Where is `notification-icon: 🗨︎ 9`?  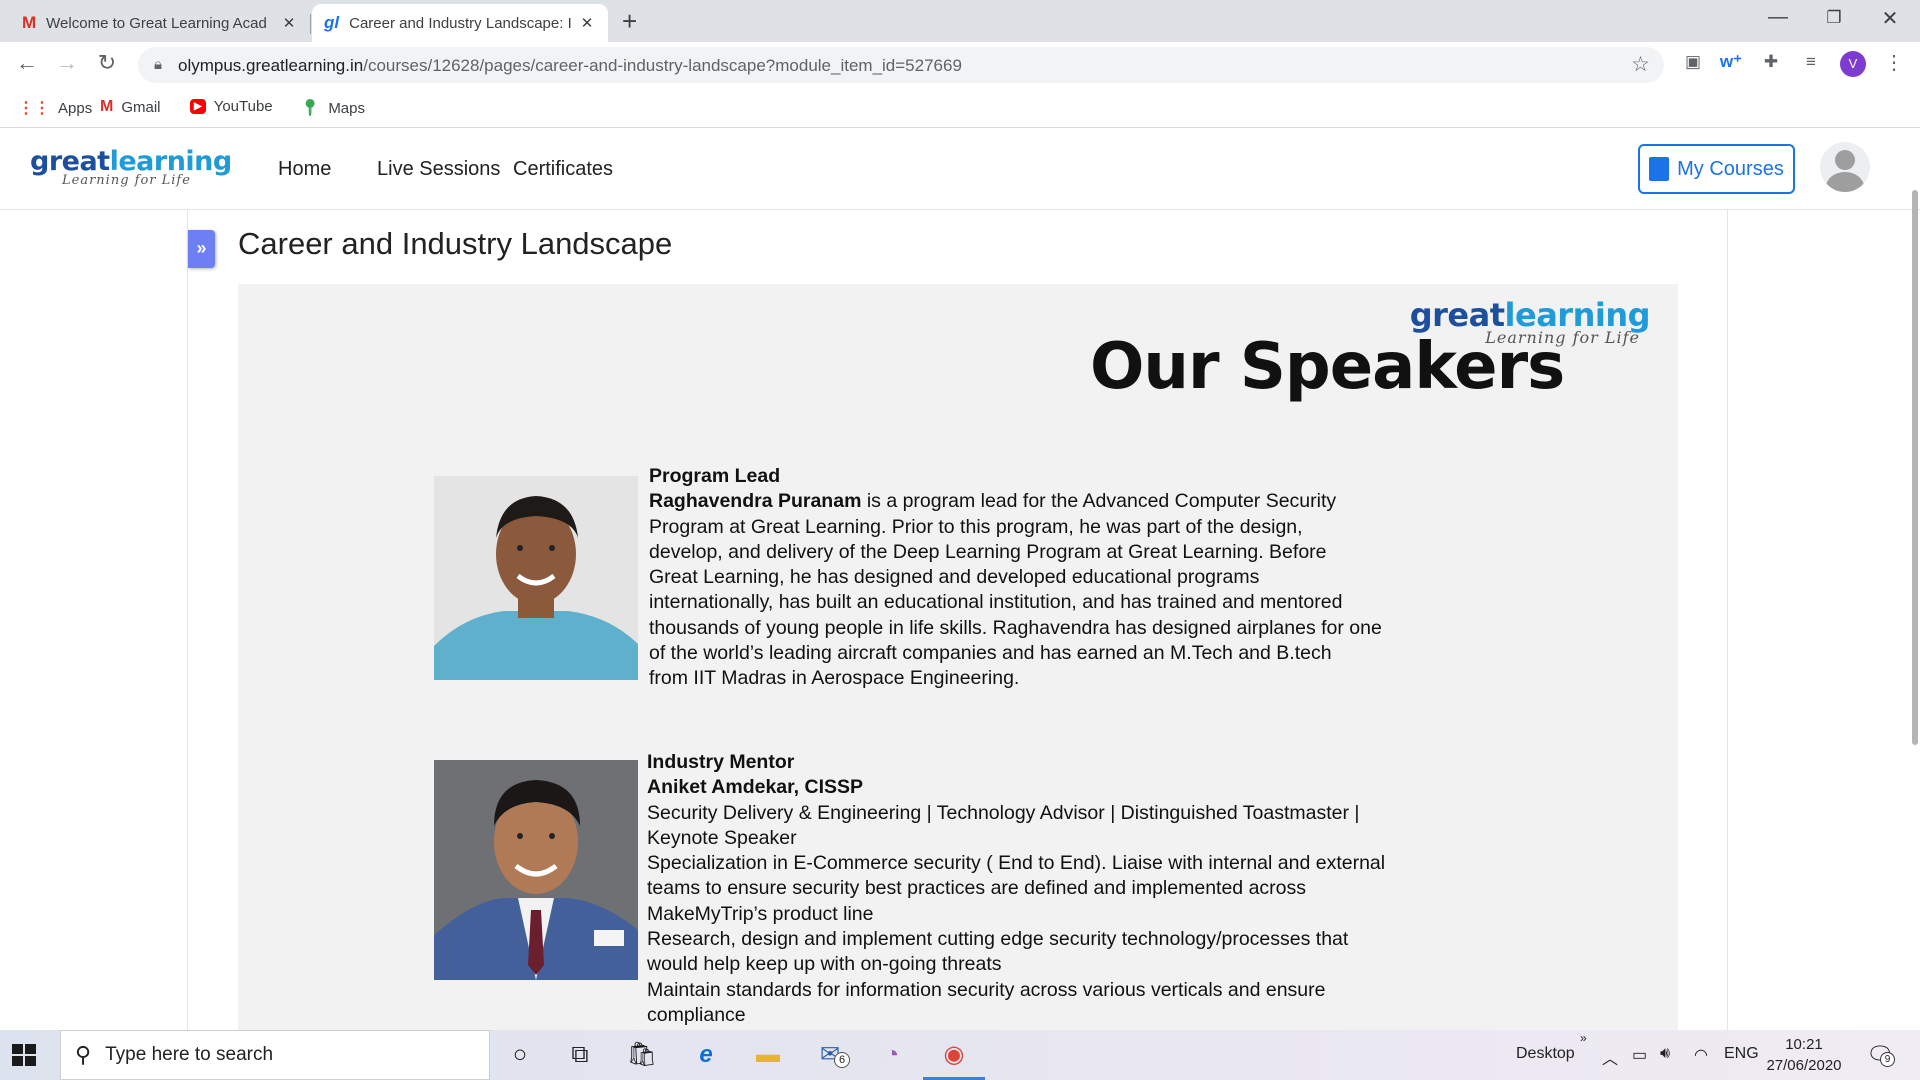 notification-icon: 🗨︎ 9 is located at coordinates (1880, 1055).